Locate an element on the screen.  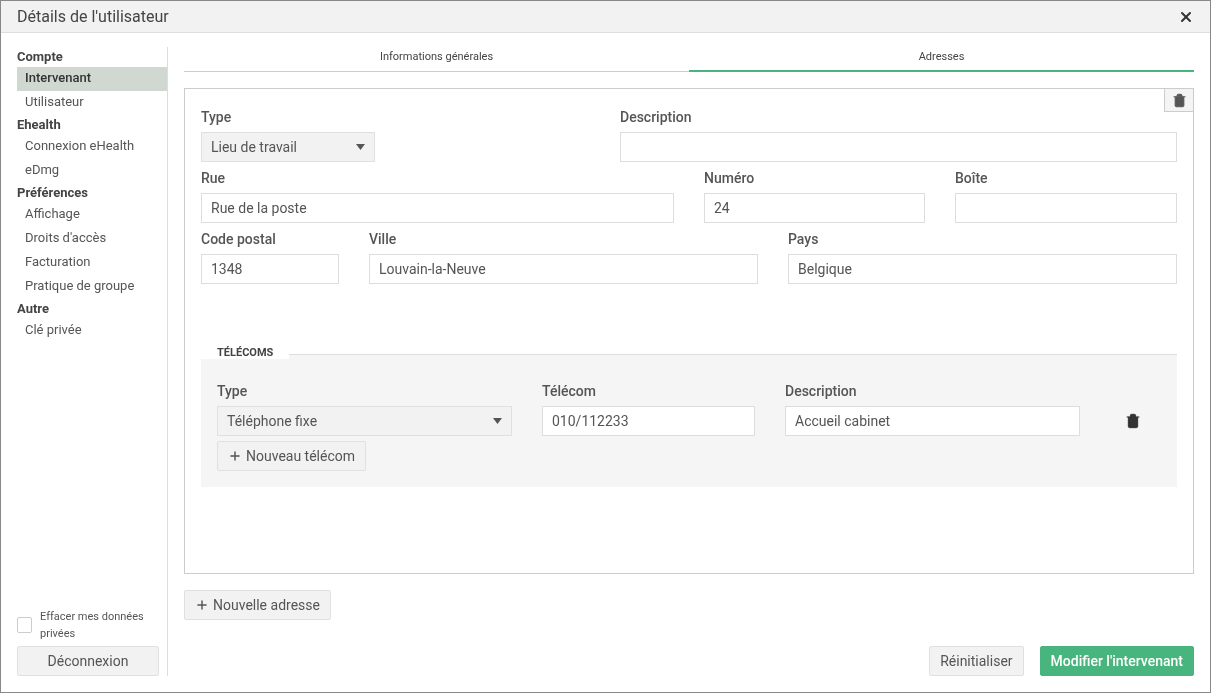
add-address-button: Nouvelle adresse is located at coordinates (257, 605).